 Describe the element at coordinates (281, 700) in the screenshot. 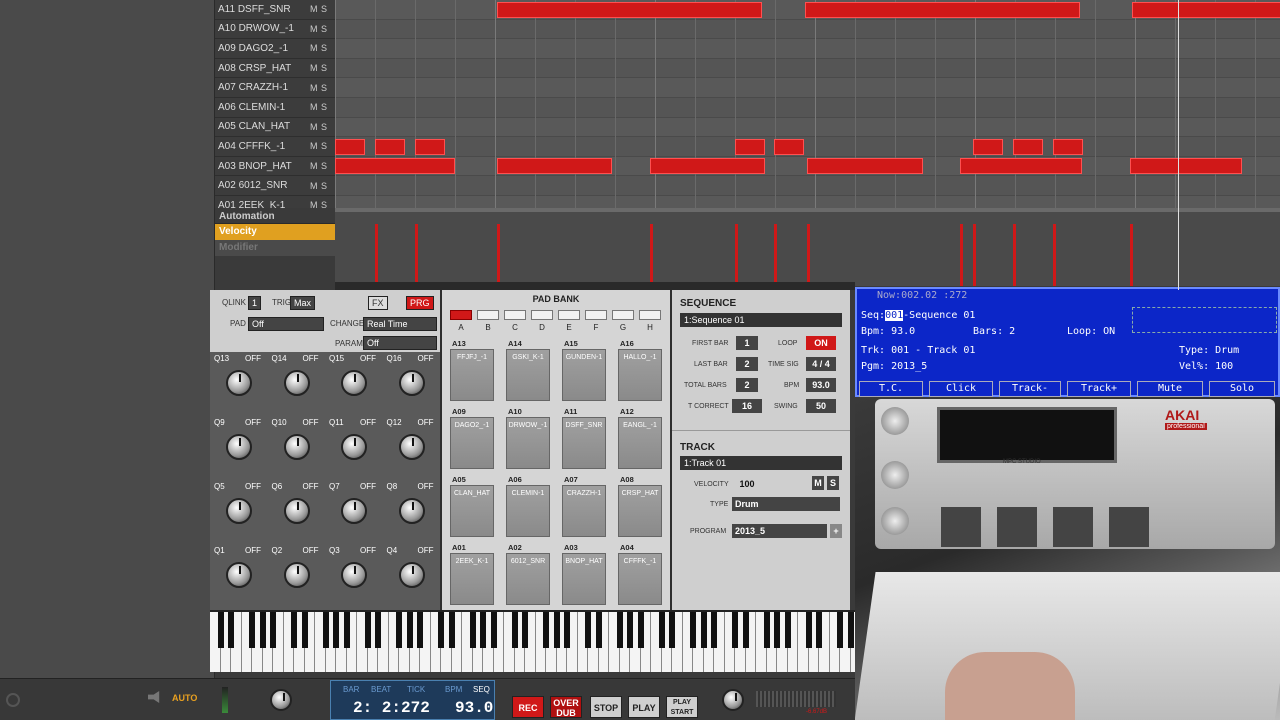

I see `master-volume-knob` at that location.